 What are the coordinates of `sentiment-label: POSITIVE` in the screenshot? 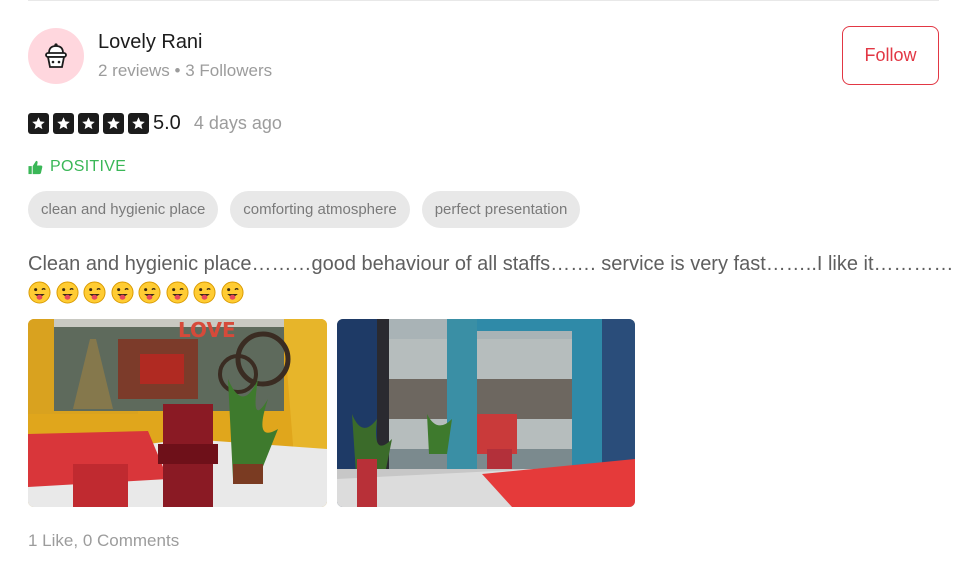 It's located at (88, 166).